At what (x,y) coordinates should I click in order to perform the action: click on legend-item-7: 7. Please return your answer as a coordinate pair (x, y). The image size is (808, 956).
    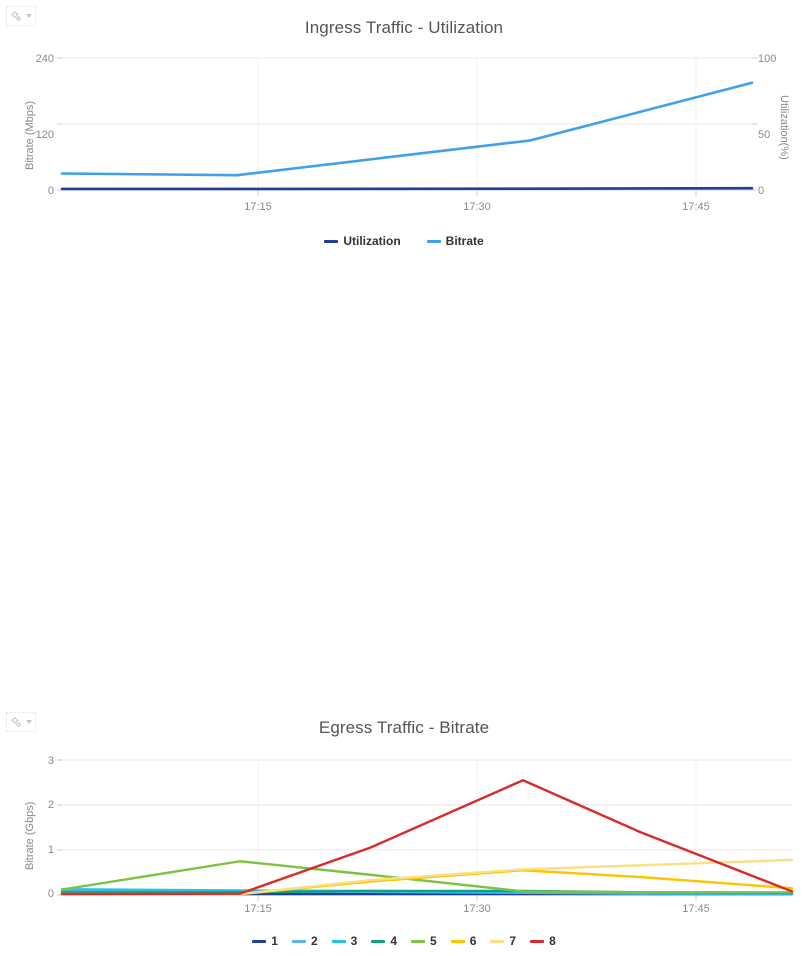
    Looking at the image, I should click on (503, 941).